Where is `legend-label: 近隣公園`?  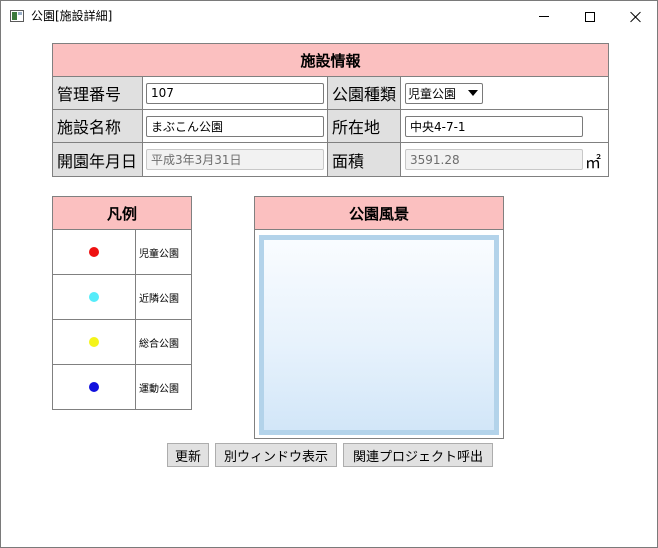
legend-label: 近隣公園 is located at coordinates (159, 299).